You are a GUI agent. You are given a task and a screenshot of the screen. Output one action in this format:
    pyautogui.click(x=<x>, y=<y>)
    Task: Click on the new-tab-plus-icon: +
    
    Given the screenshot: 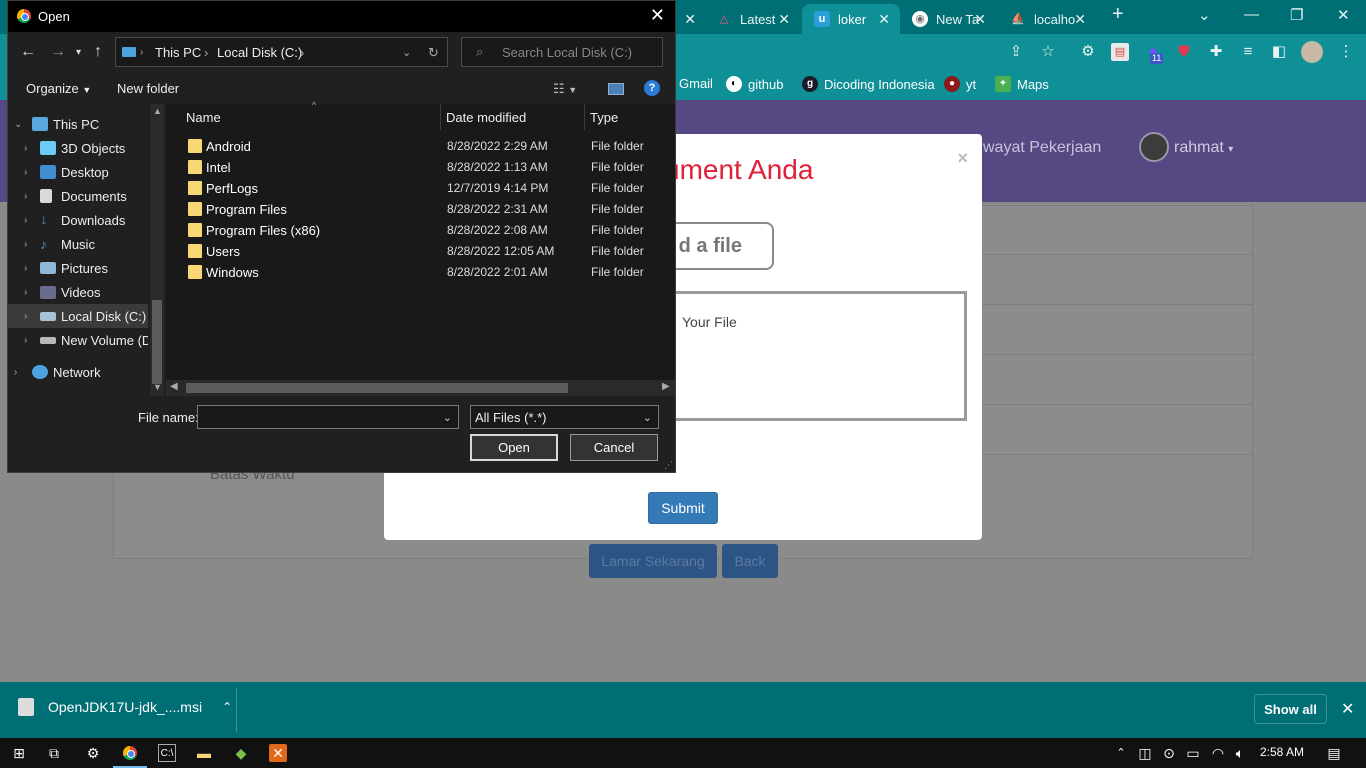 What is the action you would take?
    pyautogui.click(x=1118, y=14)
    